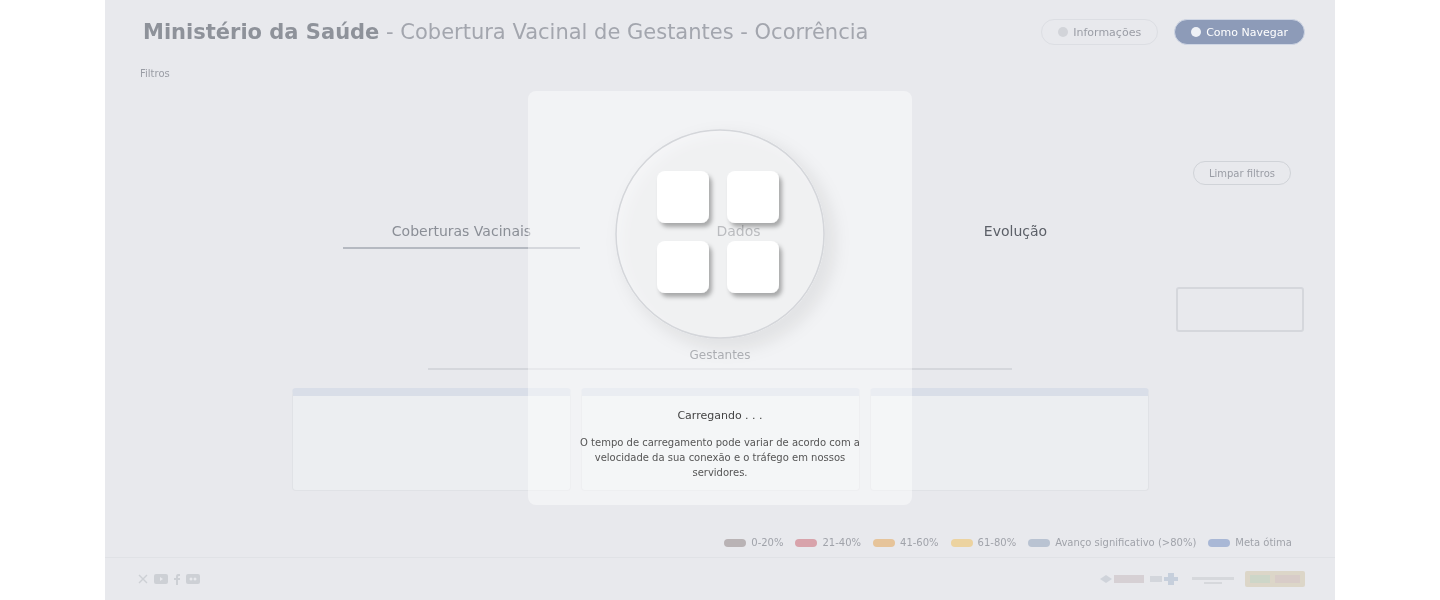 This screenshot has height=600, width=1440. Describe the element at coordinates (155, 73) in the screenshot. I see `filters-label: Filtros` at that location.